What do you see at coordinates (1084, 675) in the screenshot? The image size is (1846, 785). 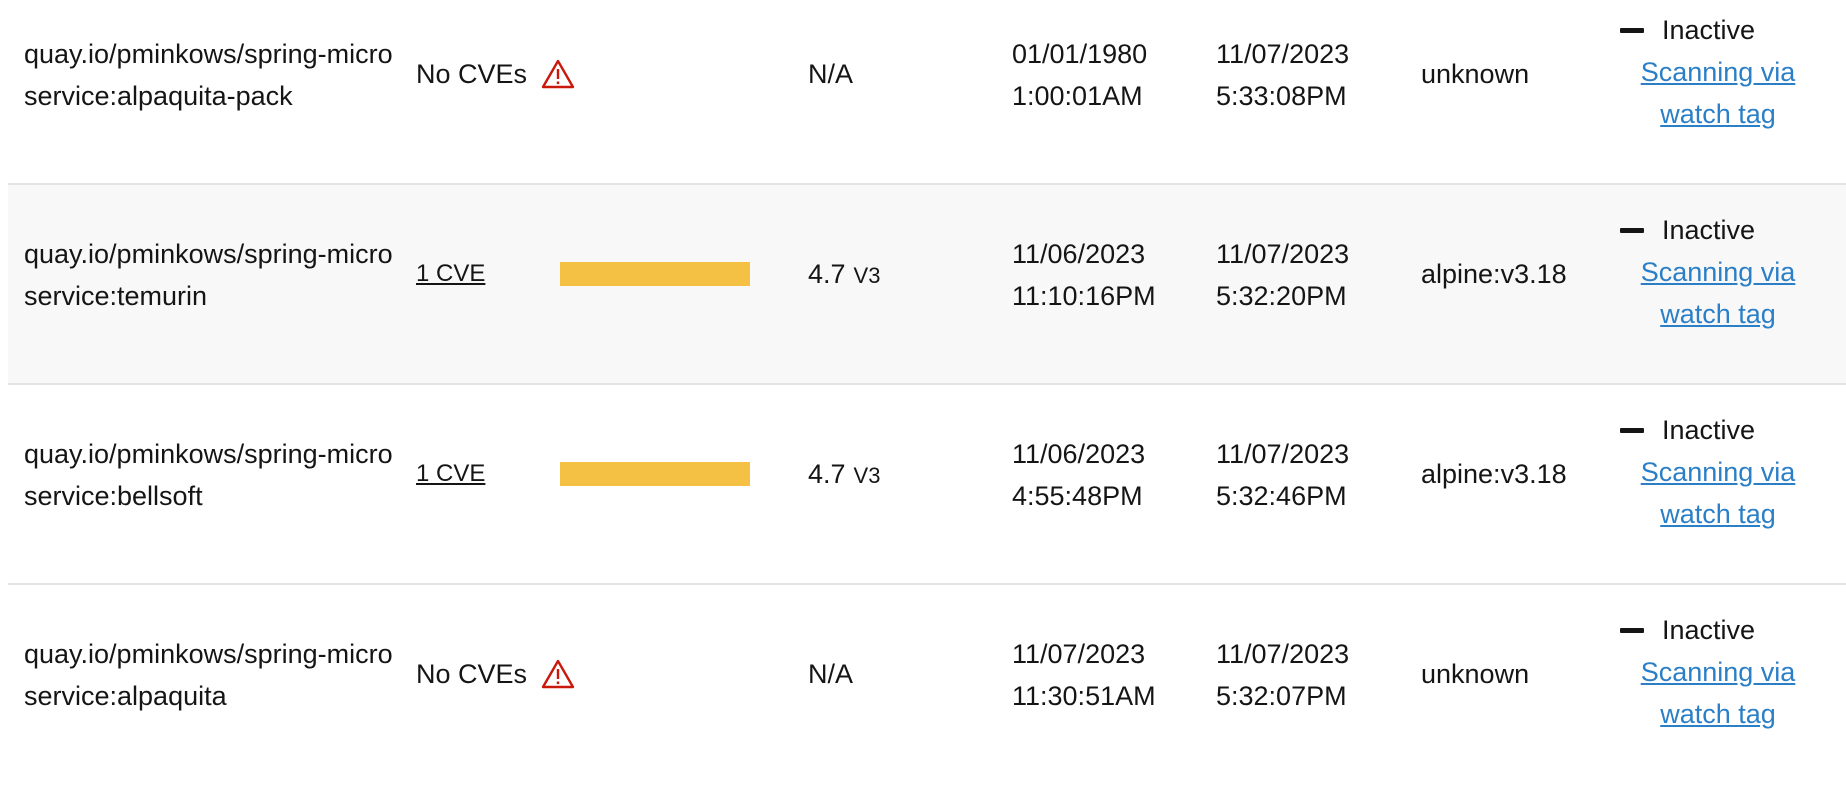 I see `created-date: 11/07/2023 11:30:51AM` at bounding box center [1084, 675].